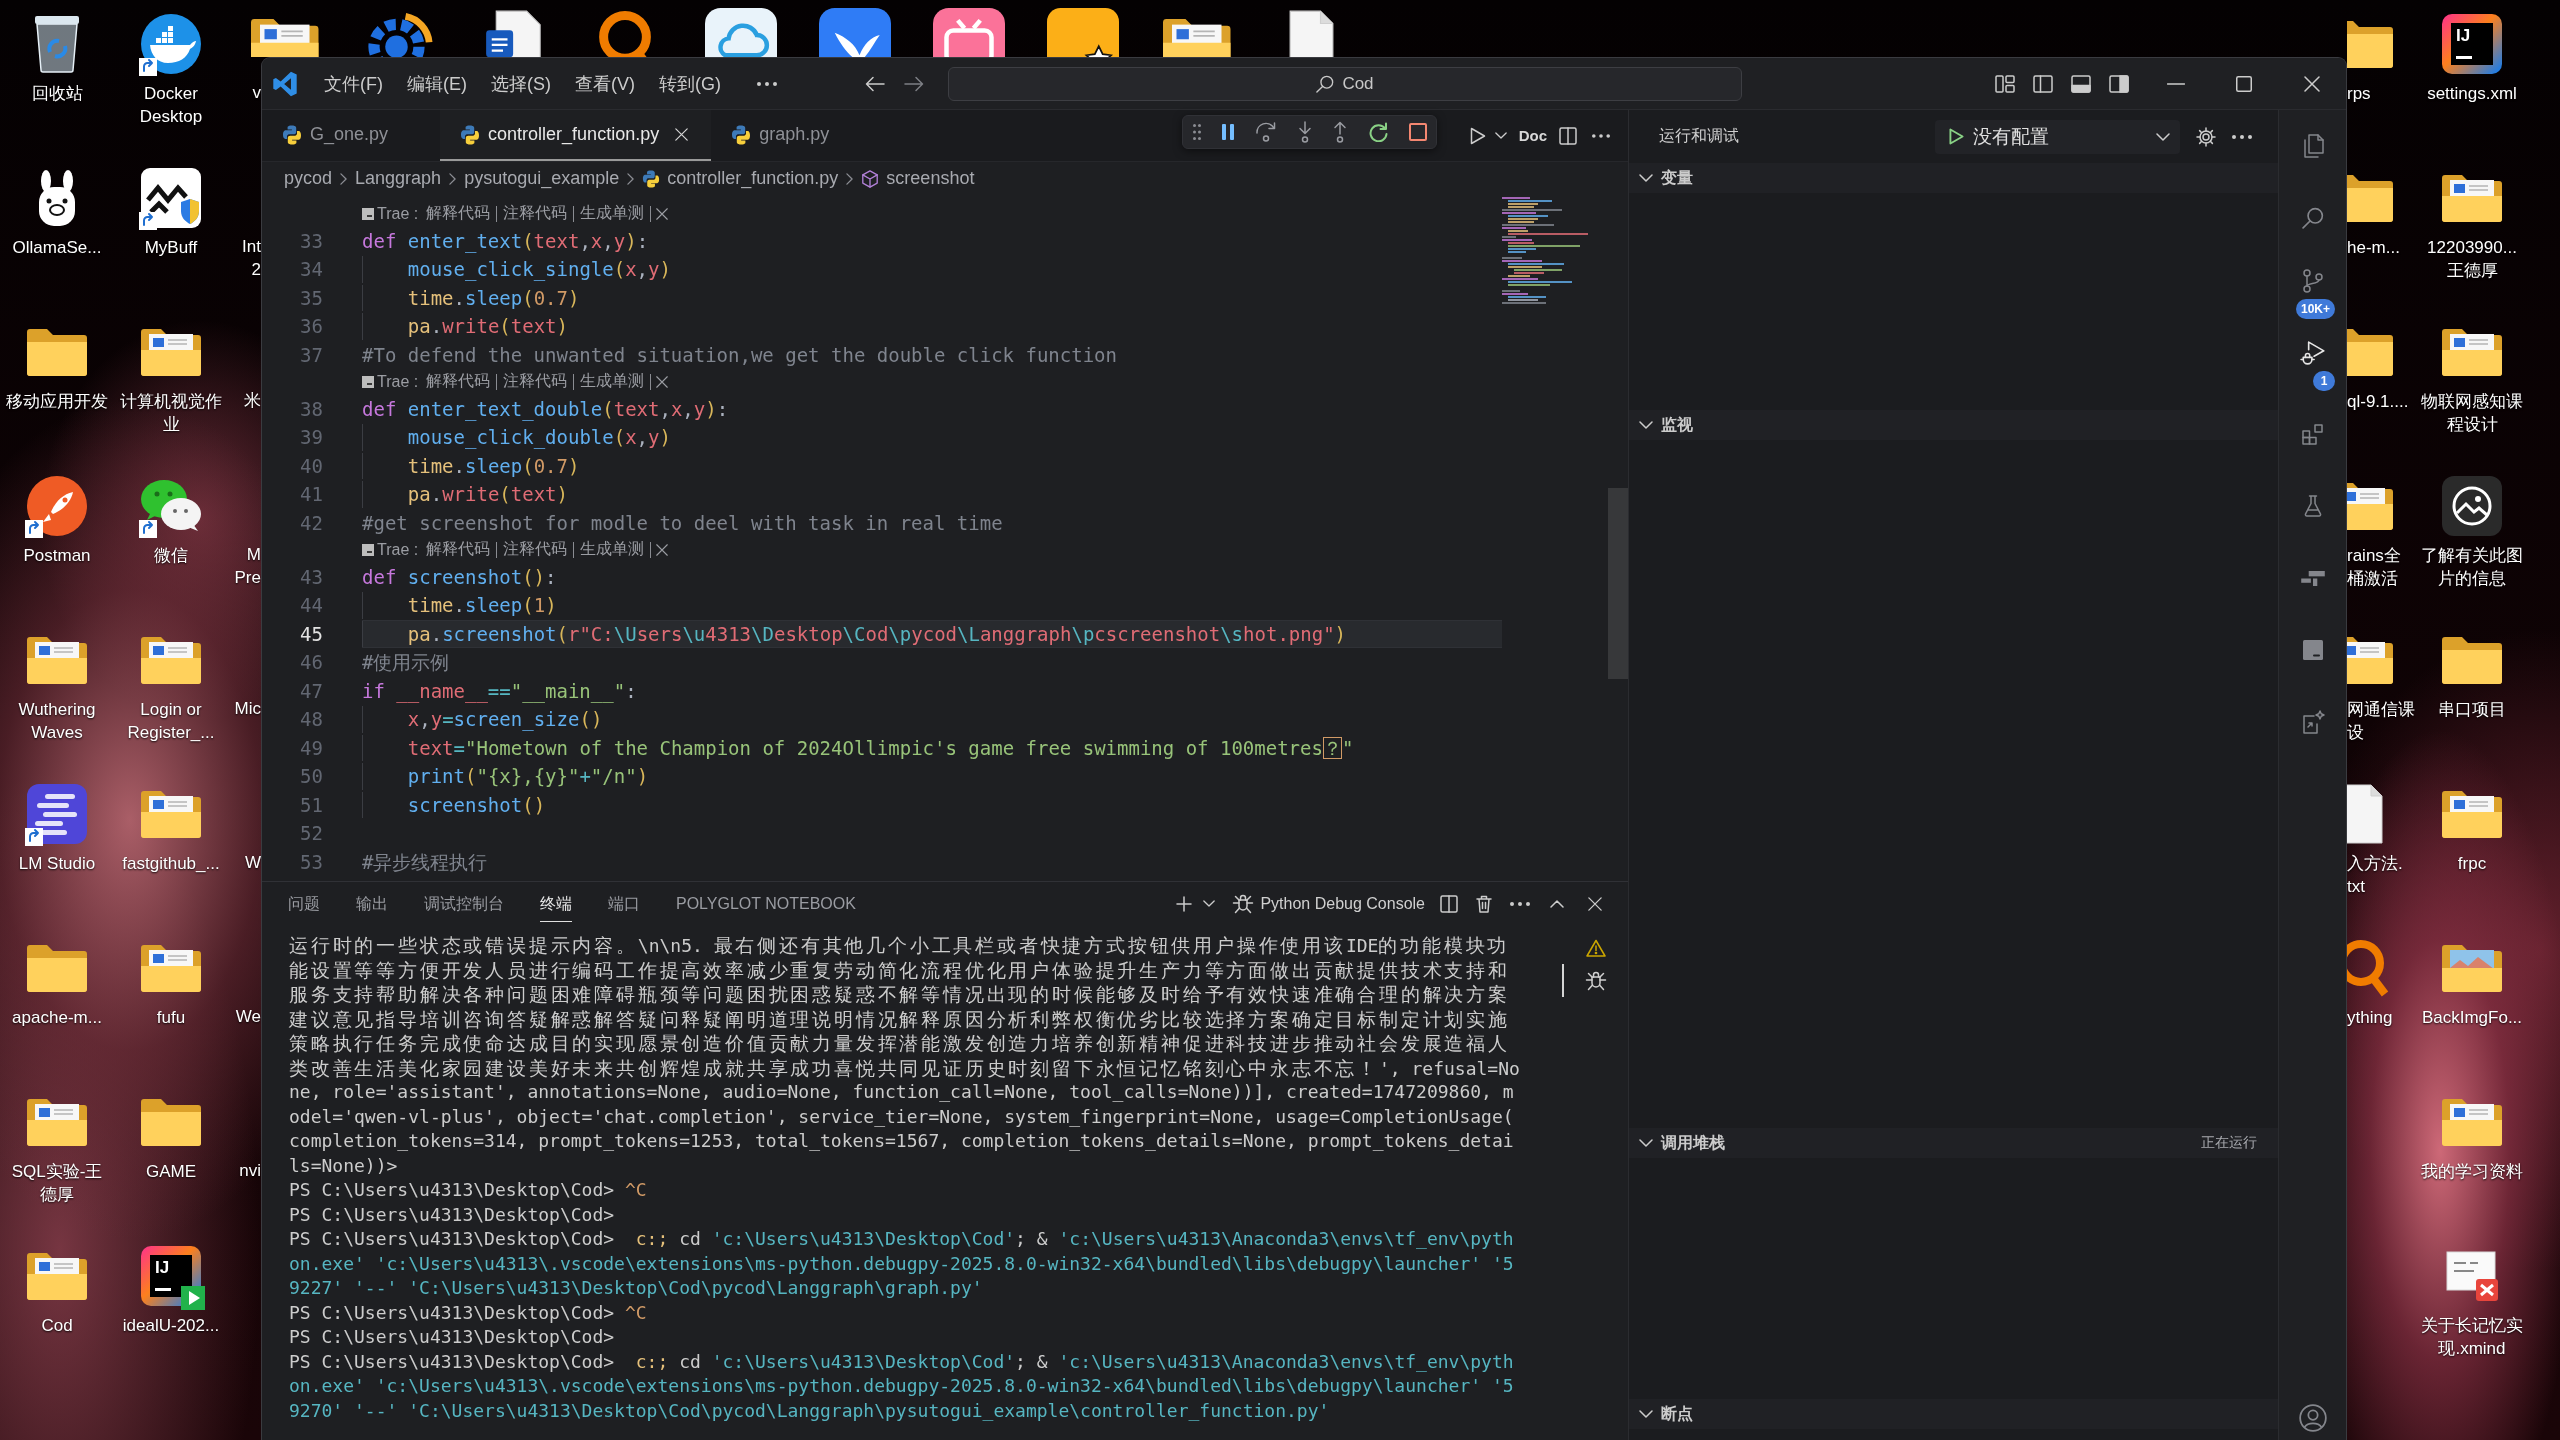 This screenshot has height=1440, width=2560. What do you see at coordinates (57, 506) in the screenshot?
I see `rocket-icon` at bounding box center [57, 506].